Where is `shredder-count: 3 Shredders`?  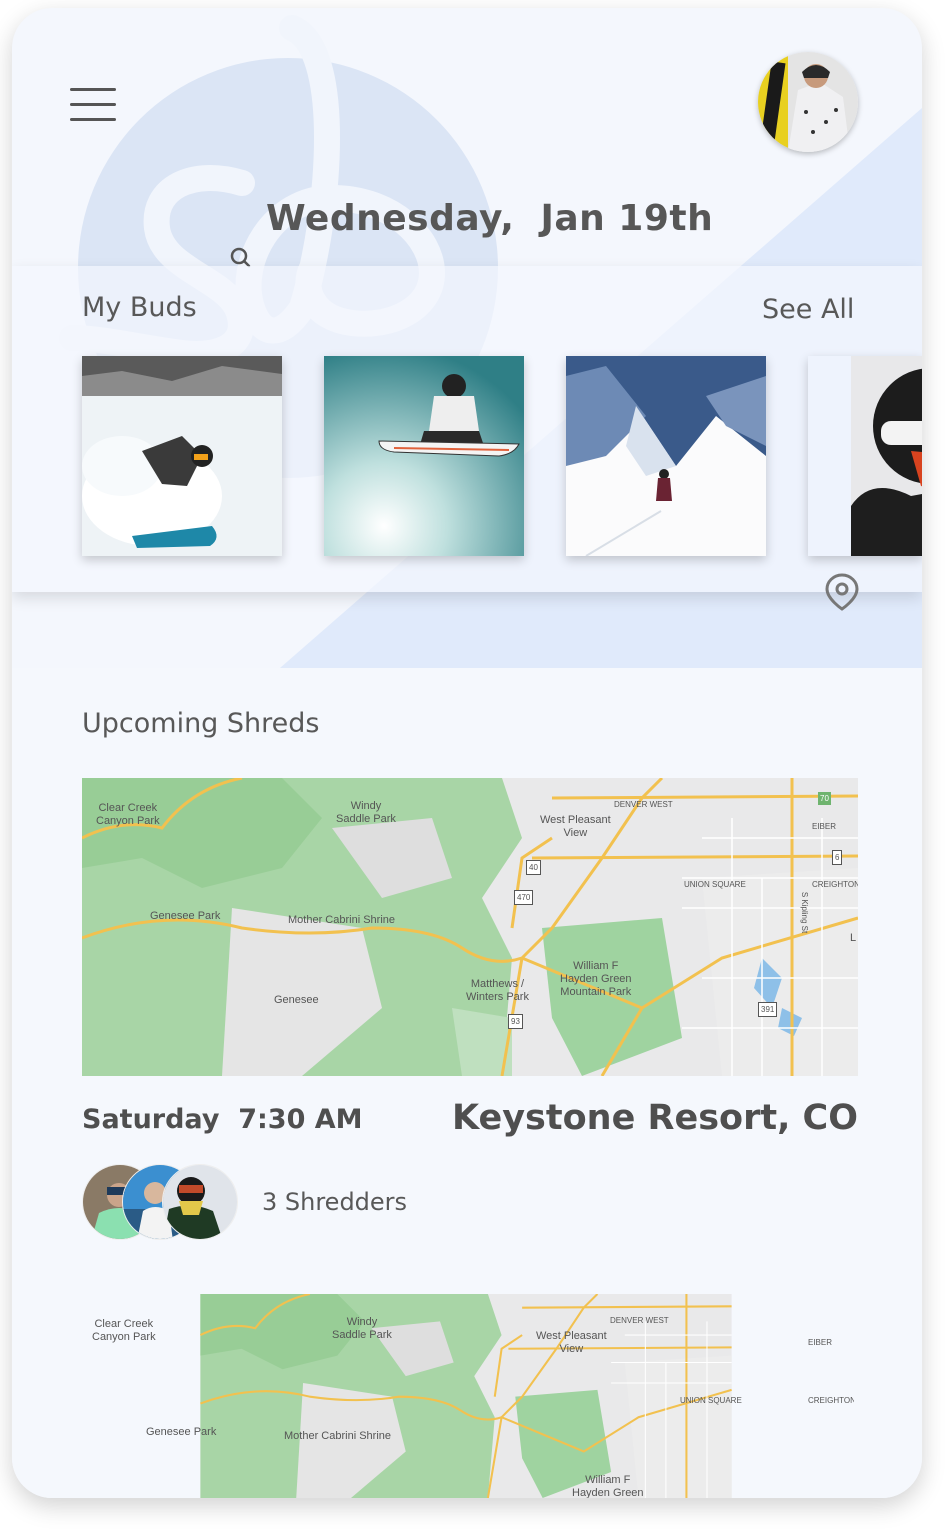
shredder-count: 3 Shredders is located at coordinates (335, 1202).